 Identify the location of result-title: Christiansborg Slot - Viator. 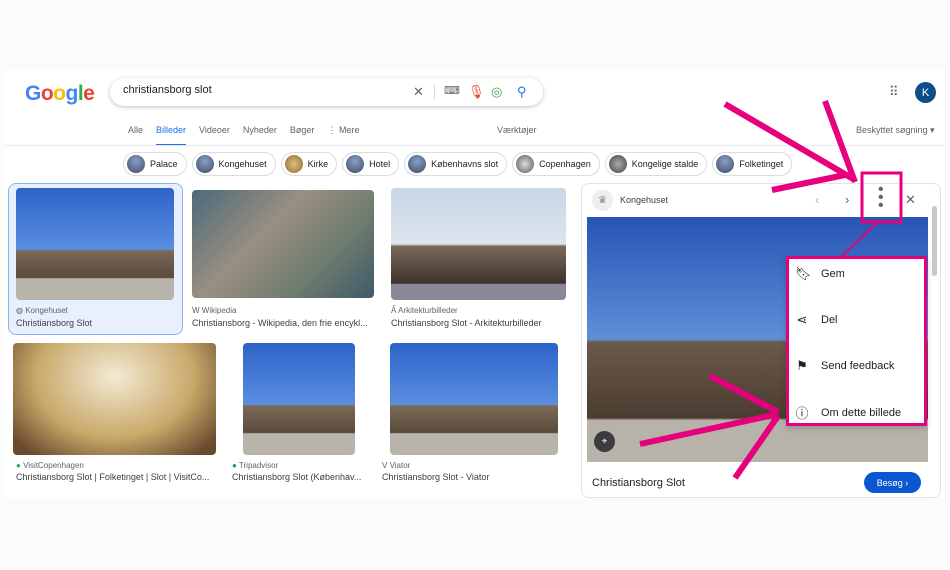
(435, 477).